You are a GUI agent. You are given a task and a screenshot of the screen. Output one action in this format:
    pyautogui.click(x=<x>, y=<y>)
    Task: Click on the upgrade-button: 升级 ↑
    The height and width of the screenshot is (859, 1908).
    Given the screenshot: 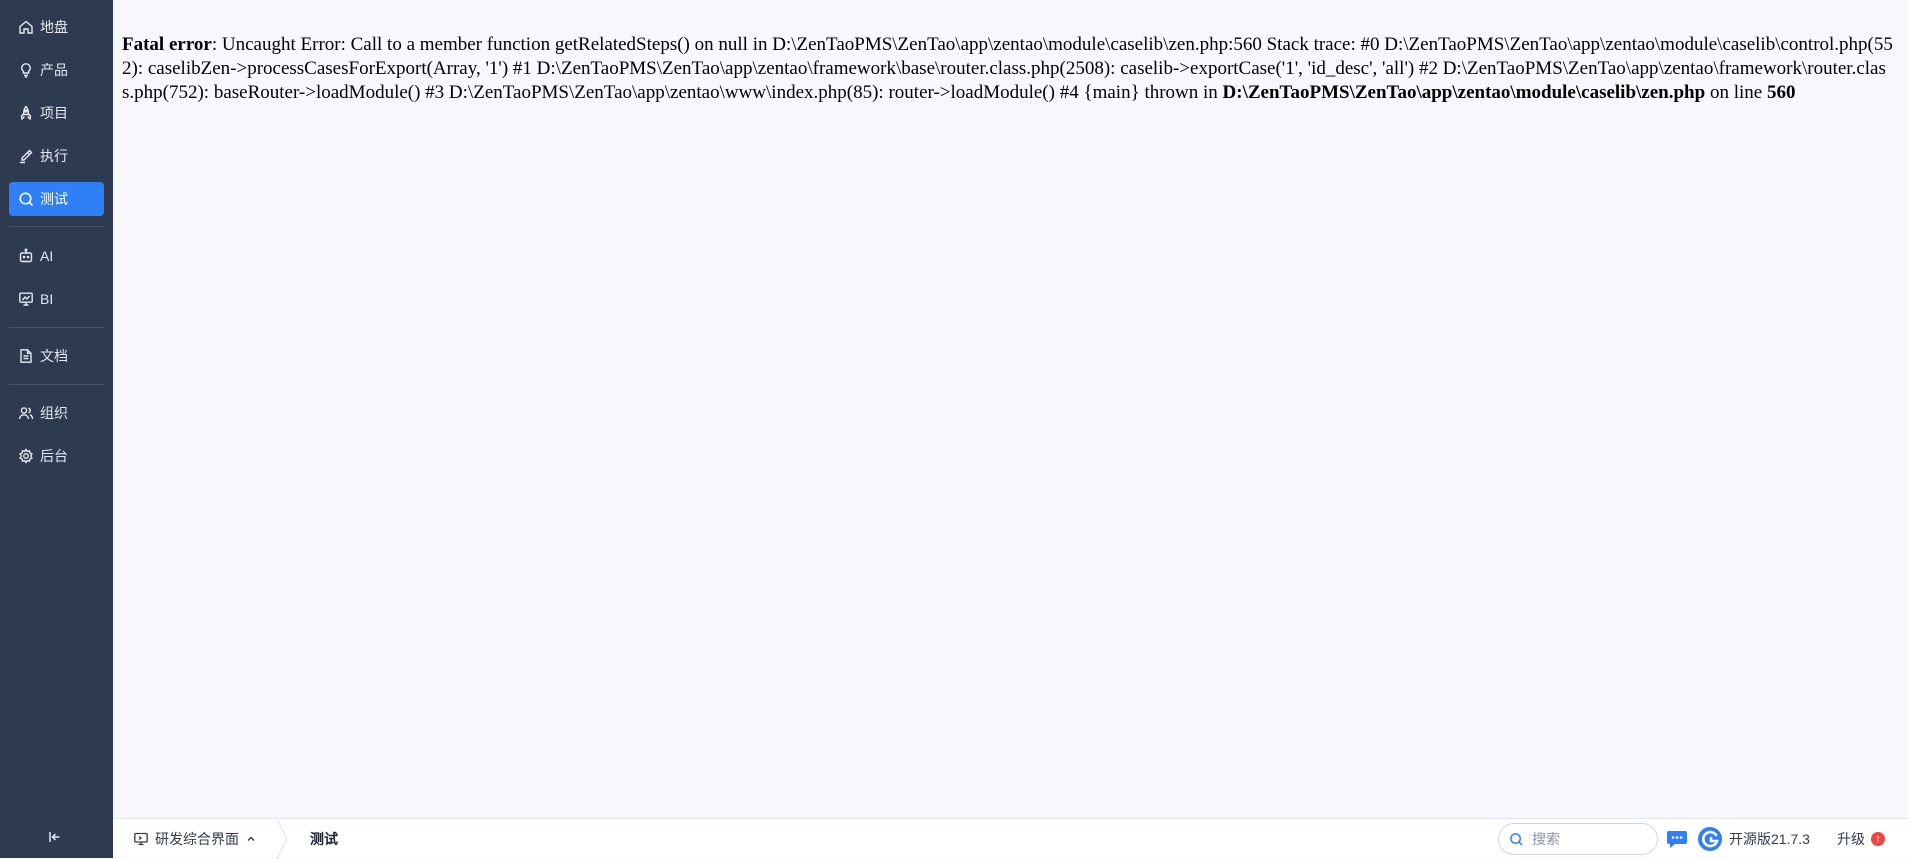 What is the action you would take?
    pyautogui.click(x=1861, y=839)
    